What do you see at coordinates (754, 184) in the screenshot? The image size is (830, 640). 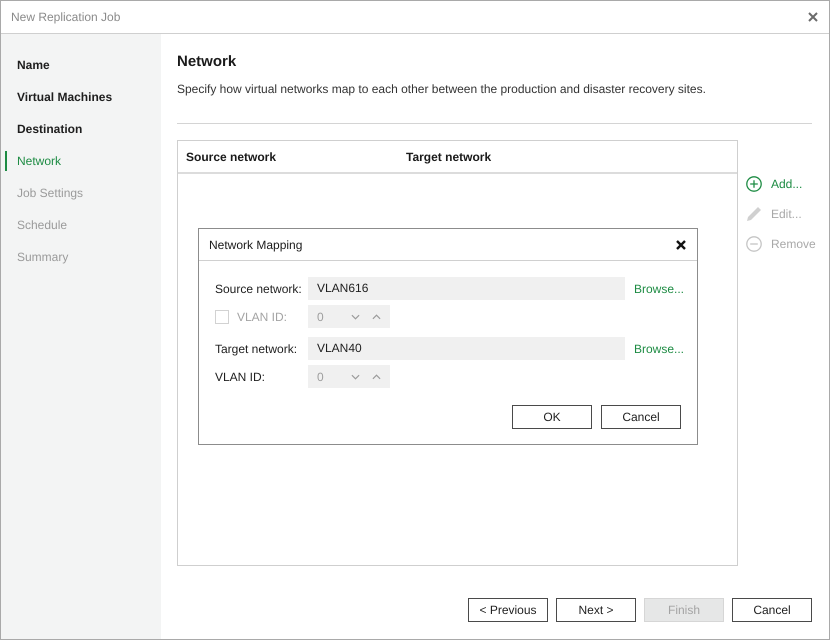 I see `plus-circle-icon` at bounding box center [754, 184].